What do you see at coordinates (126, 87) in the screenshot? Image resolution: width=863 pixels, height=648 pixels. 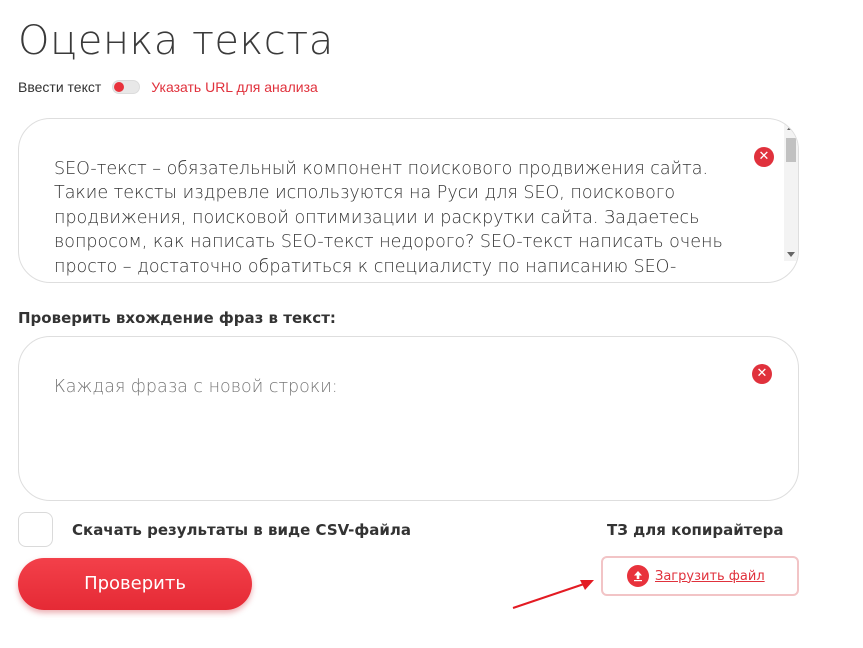 I see `mode-toggle` at bounding box center [126, 87].